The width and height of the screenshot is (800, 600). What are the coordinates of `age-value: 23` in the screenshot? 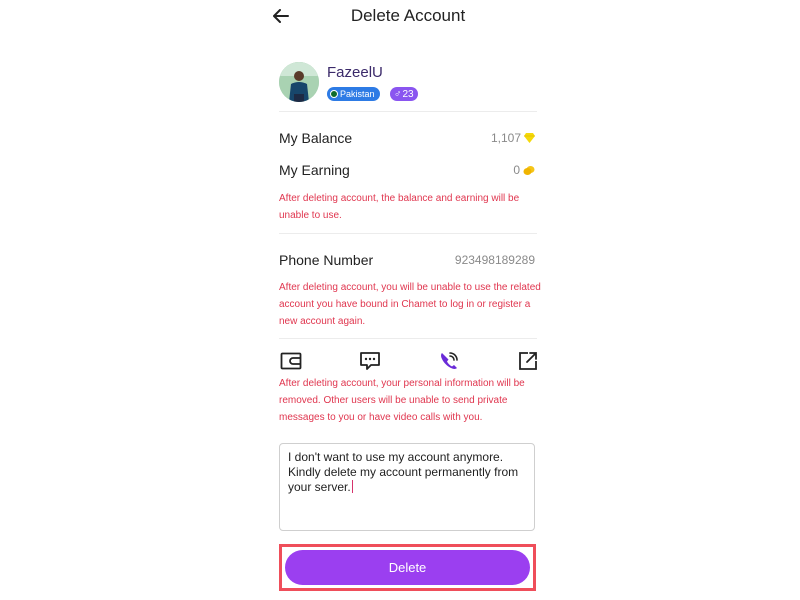 It's located at (408, 94).